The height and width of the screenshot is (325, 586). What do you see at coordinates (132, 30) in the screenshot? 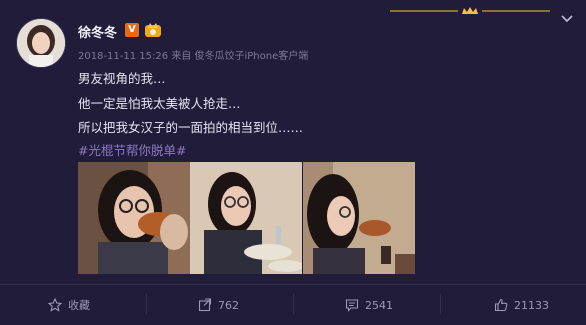
I see `verified-badge: V` at bounding box center [132, 30].